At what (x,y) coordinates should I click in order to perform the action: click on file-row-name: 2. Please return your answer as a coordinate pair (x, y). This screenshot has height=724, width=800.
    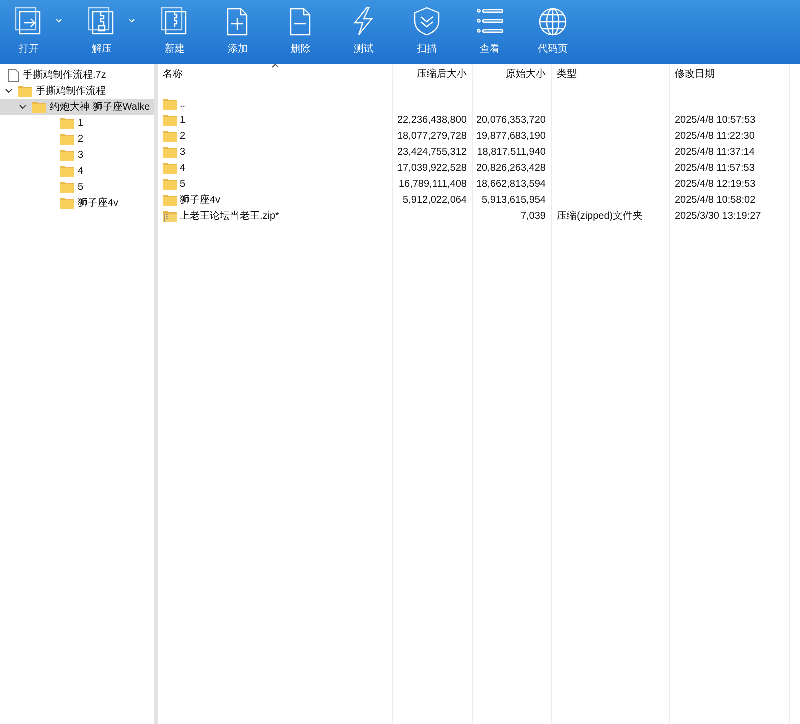
    Looking at the image, I should click on (275, 136).